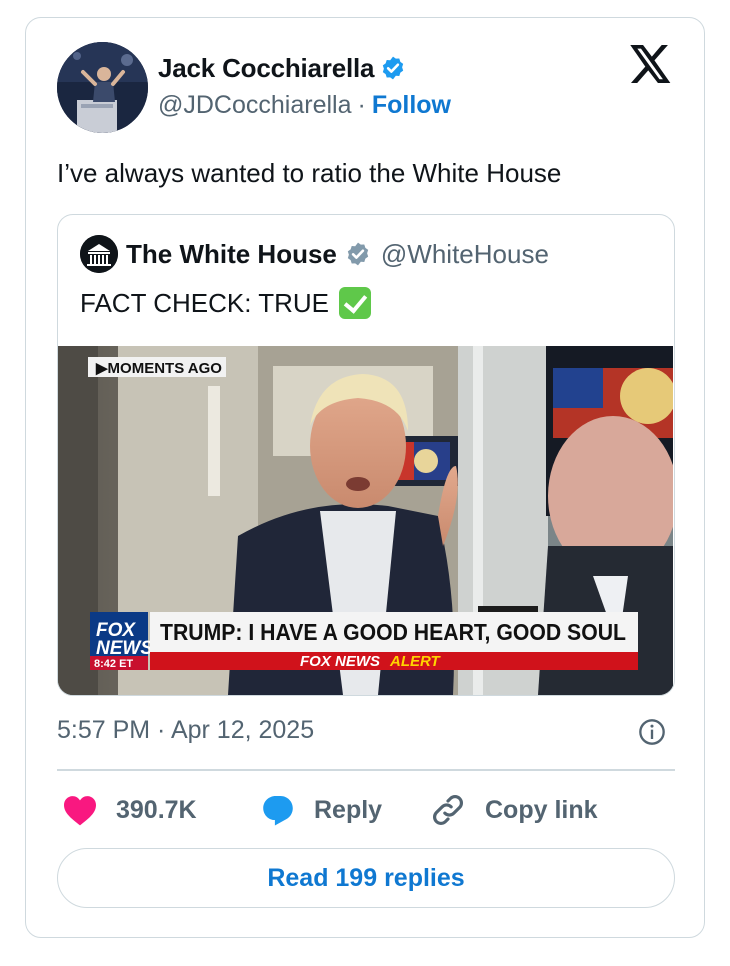 This screenshot has width=730, height=966. Describe the element at coordinates (448, 810) in the screenshot. I see `link-icon` at that location.